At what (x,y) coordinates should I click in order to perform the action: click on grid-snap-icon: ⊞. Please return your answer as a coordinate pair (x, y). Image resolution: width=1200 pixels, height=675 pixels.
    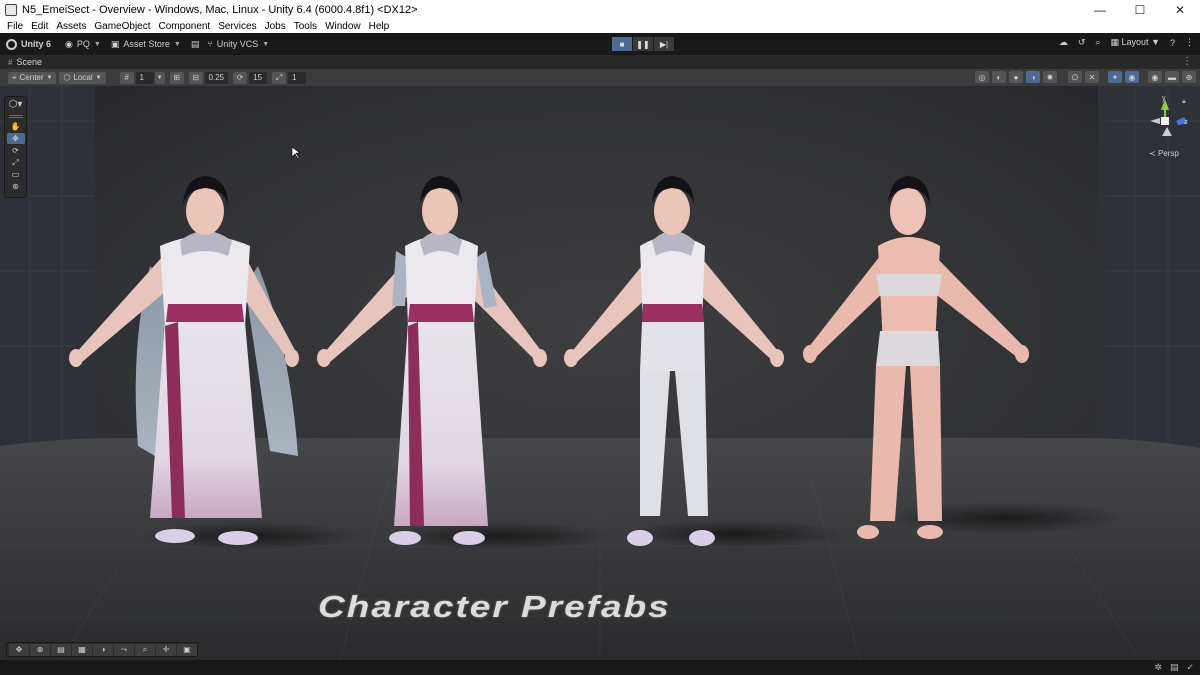
    Looking at the image, I should click on (176, 77).